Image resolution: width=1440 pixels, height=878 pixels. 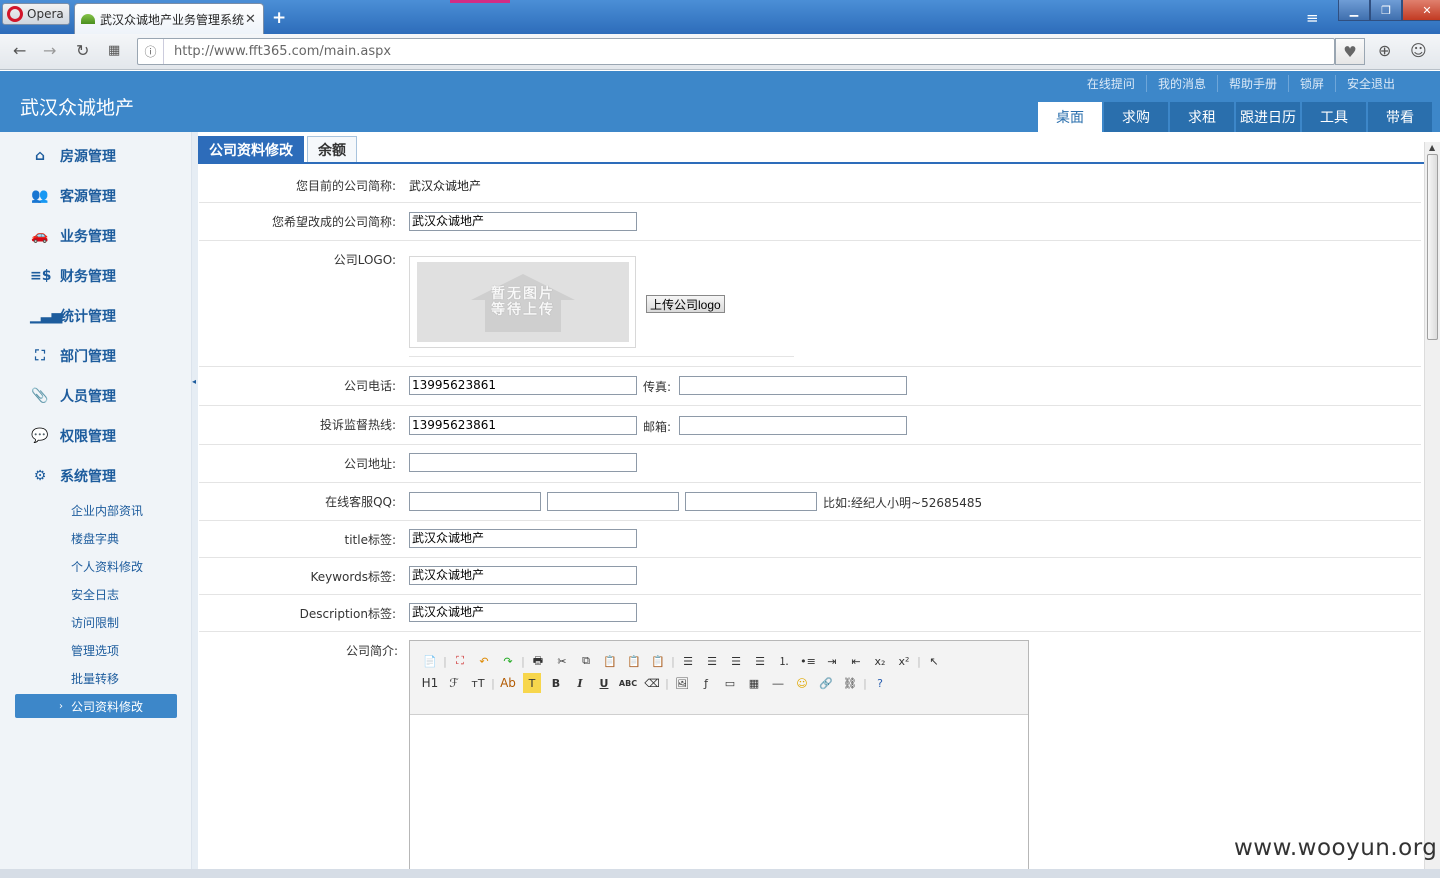 I want to click on back-icon: ←, so click(x=19, y=50).